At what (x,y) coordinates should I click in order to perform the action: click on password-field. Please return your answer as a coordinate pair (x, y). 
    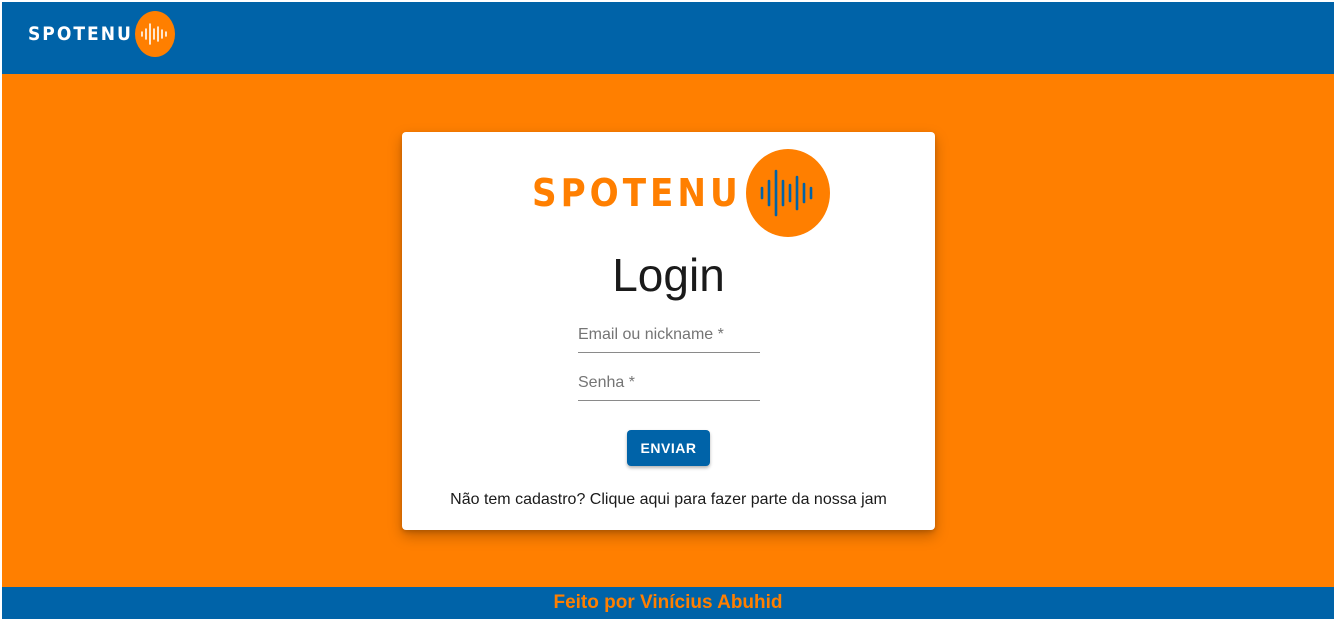
    Looking at the image, I should click on (669, 384).